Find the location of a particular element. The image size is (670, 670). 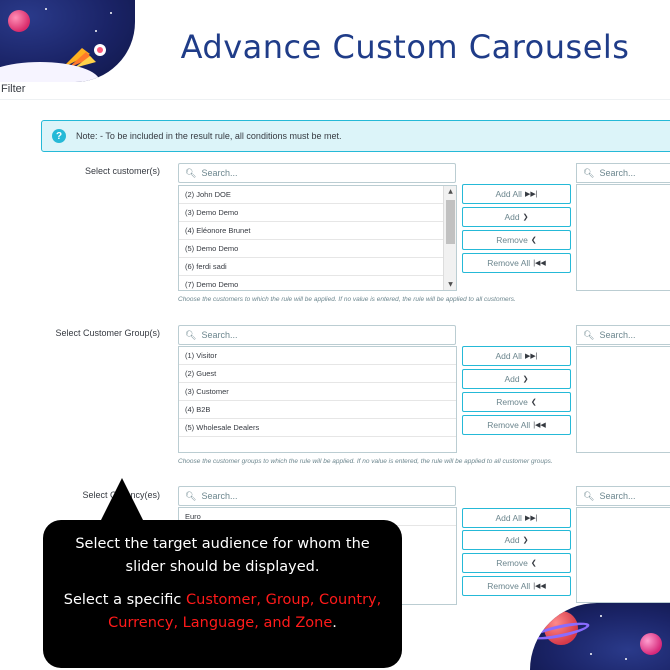

list-item: (3) Demo Demo is located at coordinates (317, 213).